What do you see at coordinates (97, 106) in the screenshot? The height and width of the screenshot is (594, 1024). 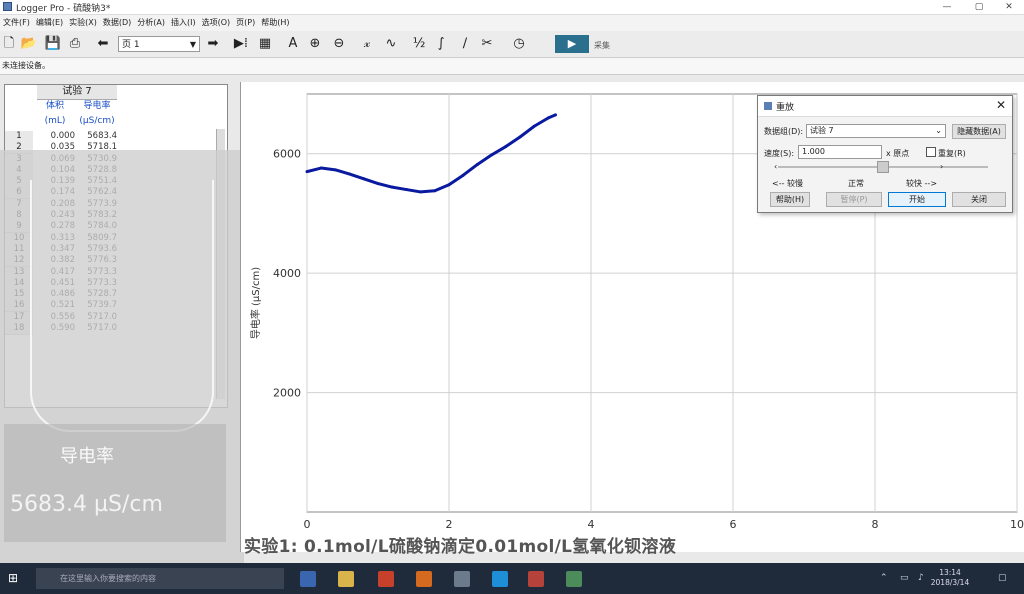 I see `column-name: 导电率` at bounding box center [97, 106].